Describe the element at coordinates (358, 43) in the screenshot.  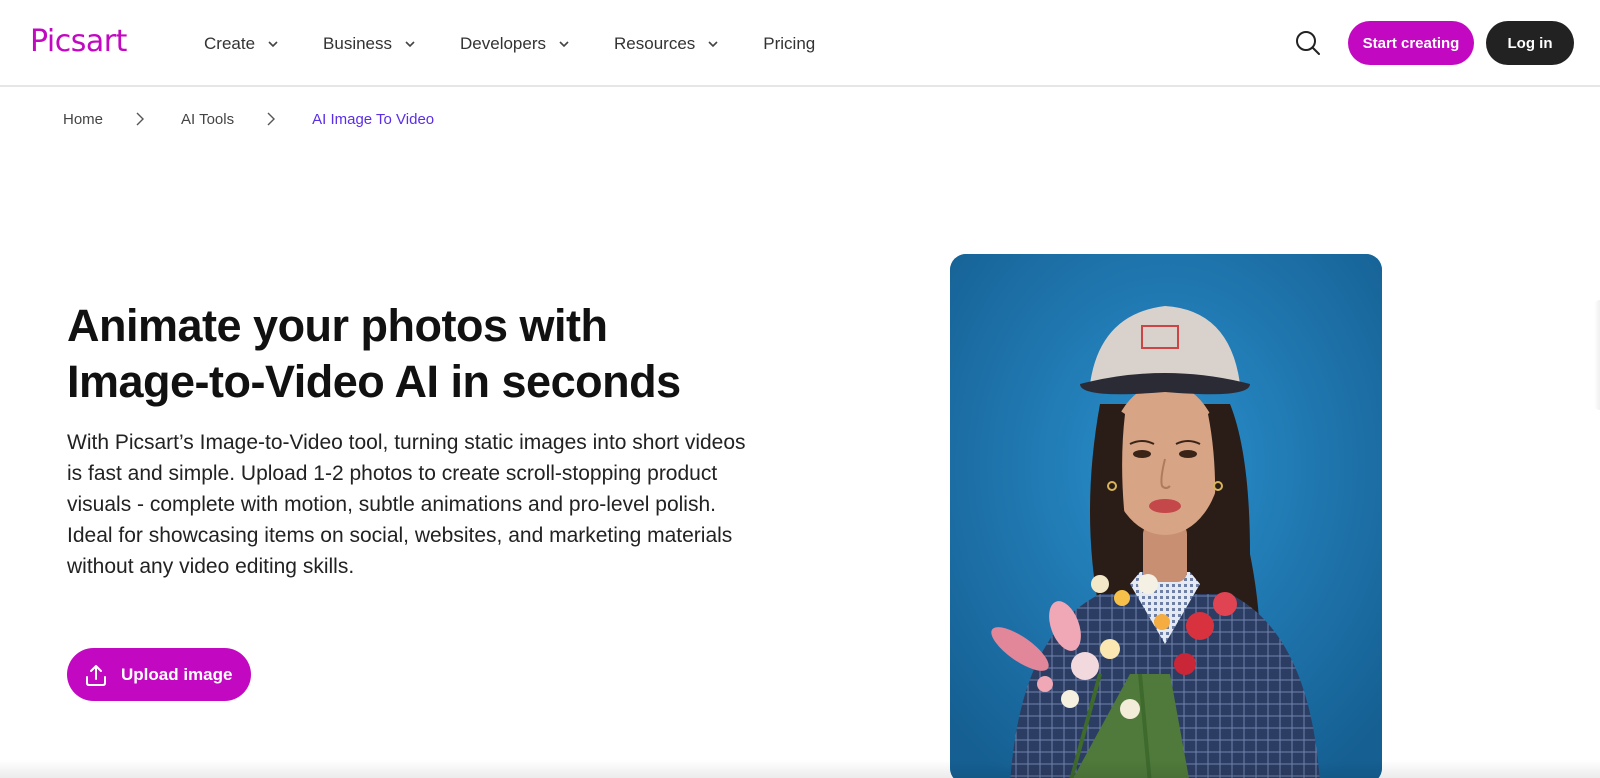
I see `nav-business-label: Business` at that location.